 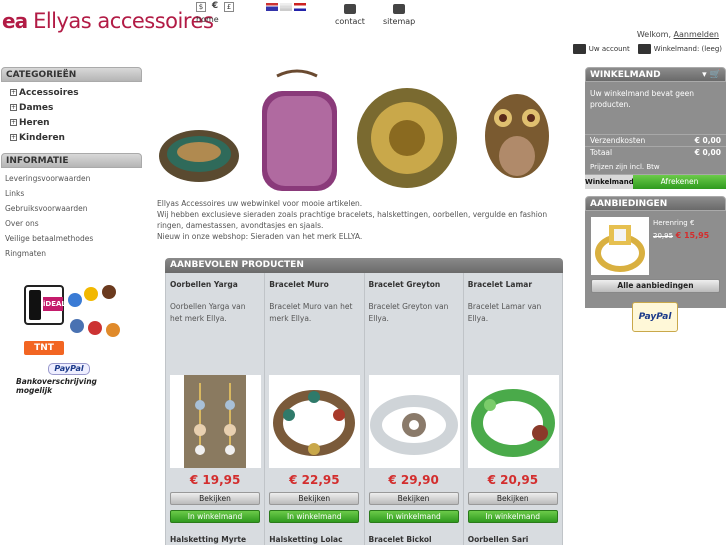 What do you see at coordinates (625, 75) in the screenshot?
I see `cart-title: WINKELMAND` at bounding box center [625, 75].